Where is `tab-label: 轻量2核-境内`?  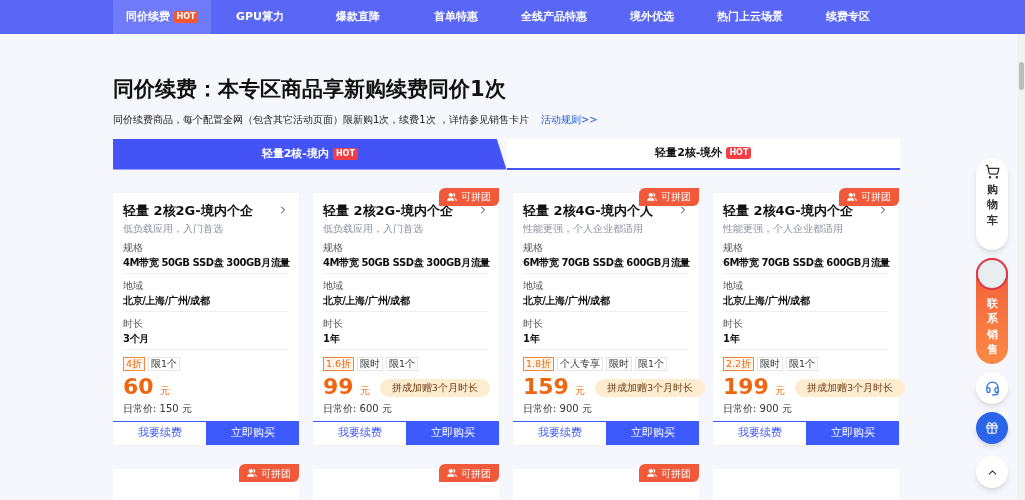 tab-label: 轻量2核-境内 is located at coordinates (295, 153).